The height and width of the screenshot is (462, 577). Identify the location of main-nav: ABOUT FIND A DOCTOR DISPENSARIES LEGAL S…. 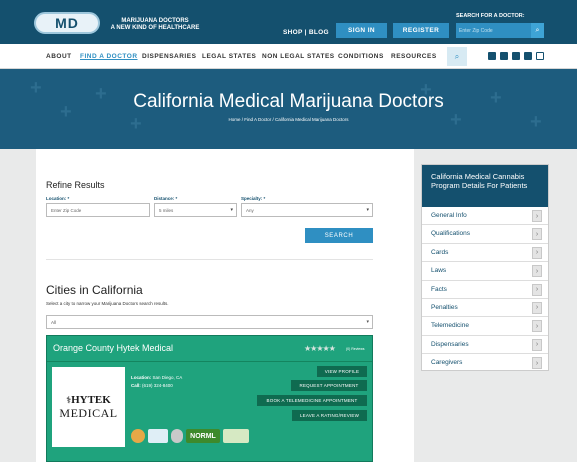
(288, 56).